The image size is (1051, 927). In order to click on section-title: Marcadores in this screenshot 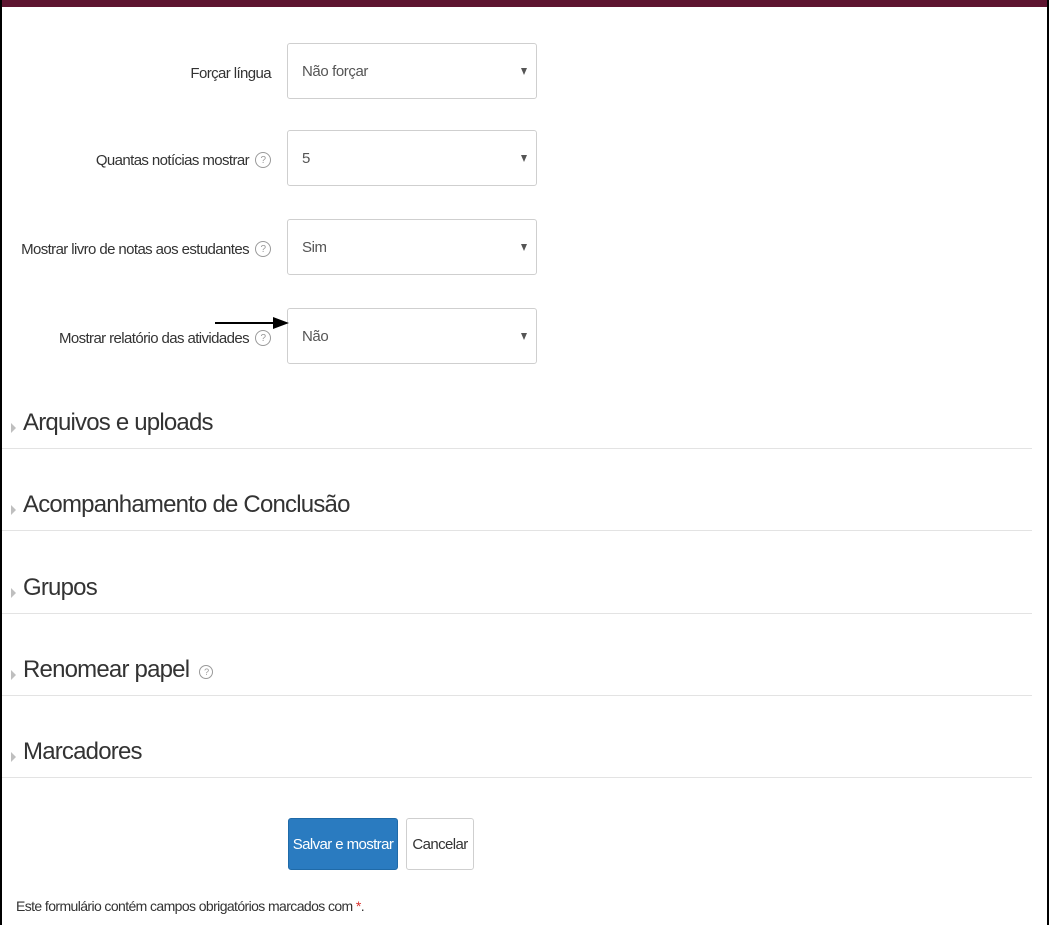, I will do `click(83, 752)`.